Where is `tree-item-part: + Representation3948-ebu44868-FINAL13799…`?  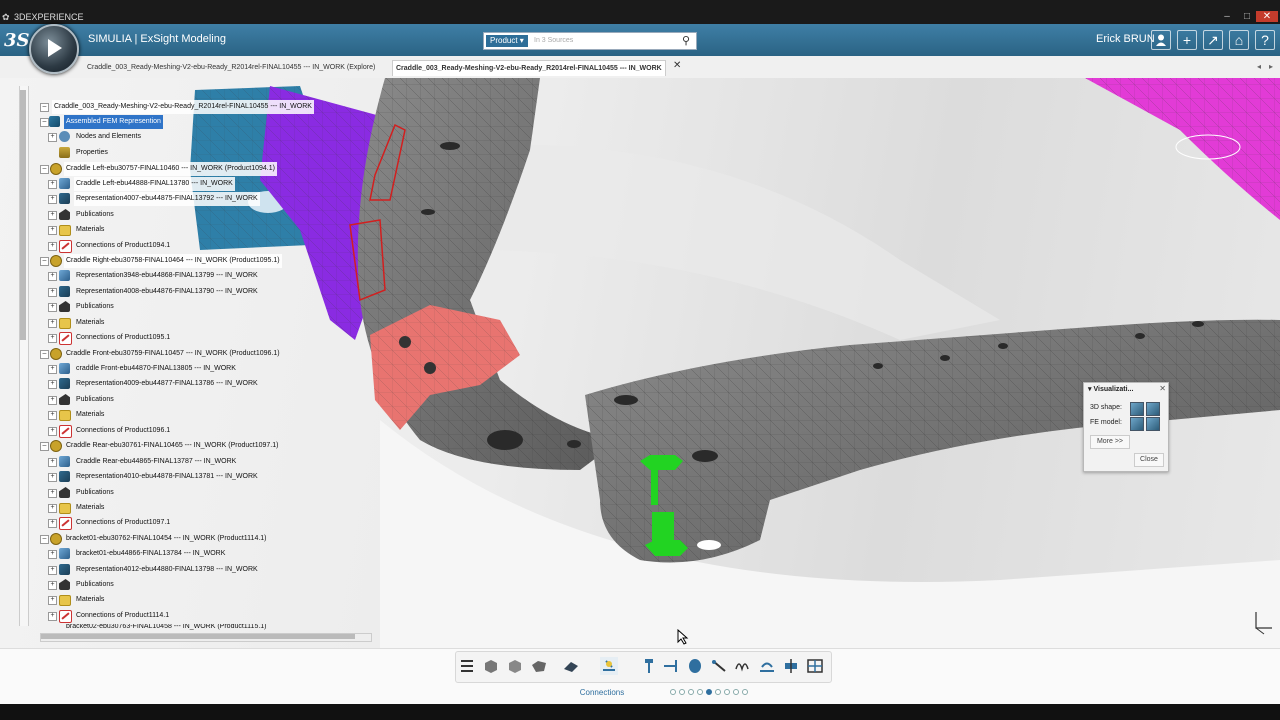
tree-item-part: + Representation3948-ebu44868-FINAL13799… is located at coordinates (154, 276).